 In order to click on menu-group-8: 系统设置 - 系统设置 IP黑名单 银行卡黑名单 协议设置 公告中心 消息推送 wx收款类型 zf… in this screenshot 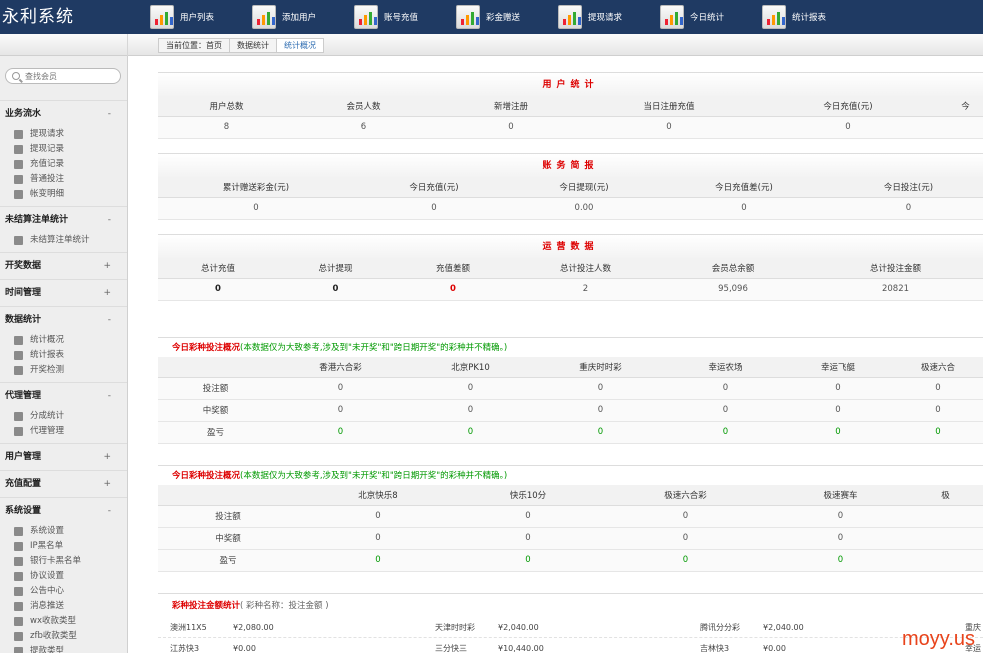, I will do `click(63, 575)`.